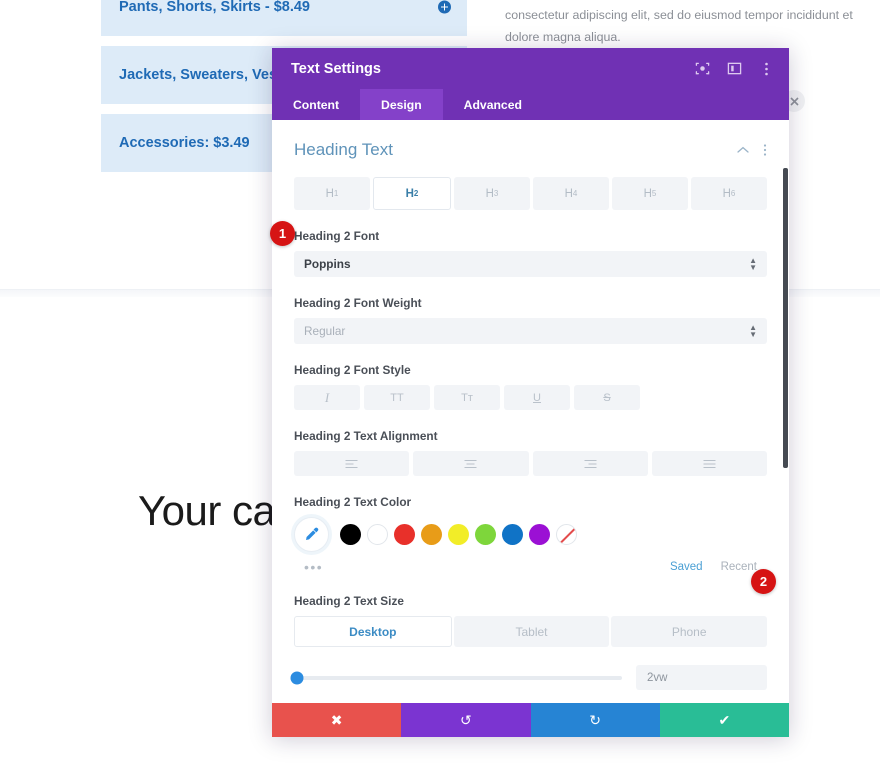  Describe the element at coordinates (575, 193) in the screenshot. I see `tag-number: 4` at that location.